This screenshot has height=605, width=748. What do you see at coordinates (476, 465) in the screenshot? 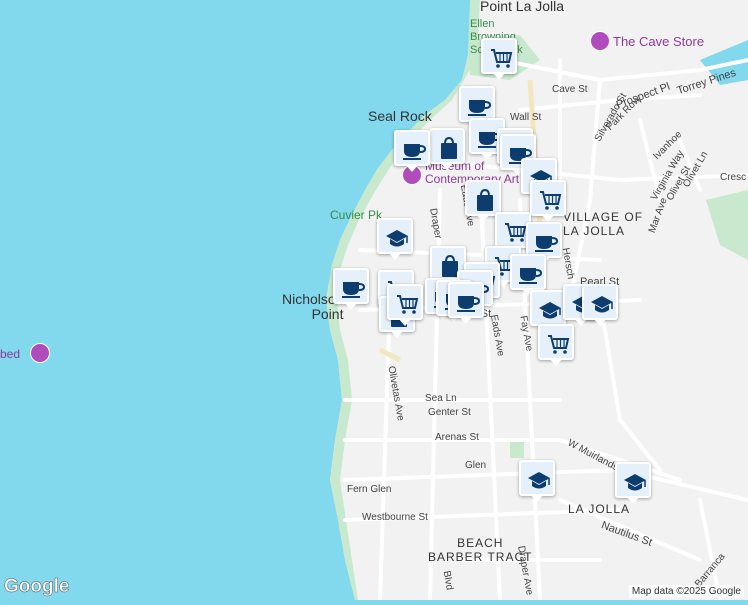
I see `street-label: Glen` at bounding box center [476, 465].